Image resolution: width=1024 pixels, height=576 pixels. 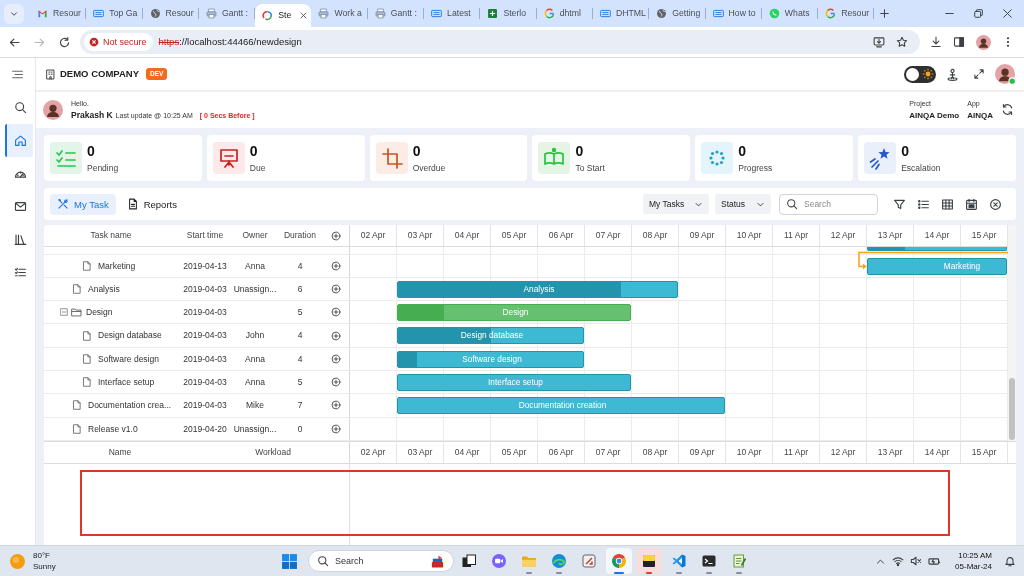 What do you see at coordinates (151, 204) in the screenshot?
I see `view-tab: Reports` at bounding box center [151, 204].